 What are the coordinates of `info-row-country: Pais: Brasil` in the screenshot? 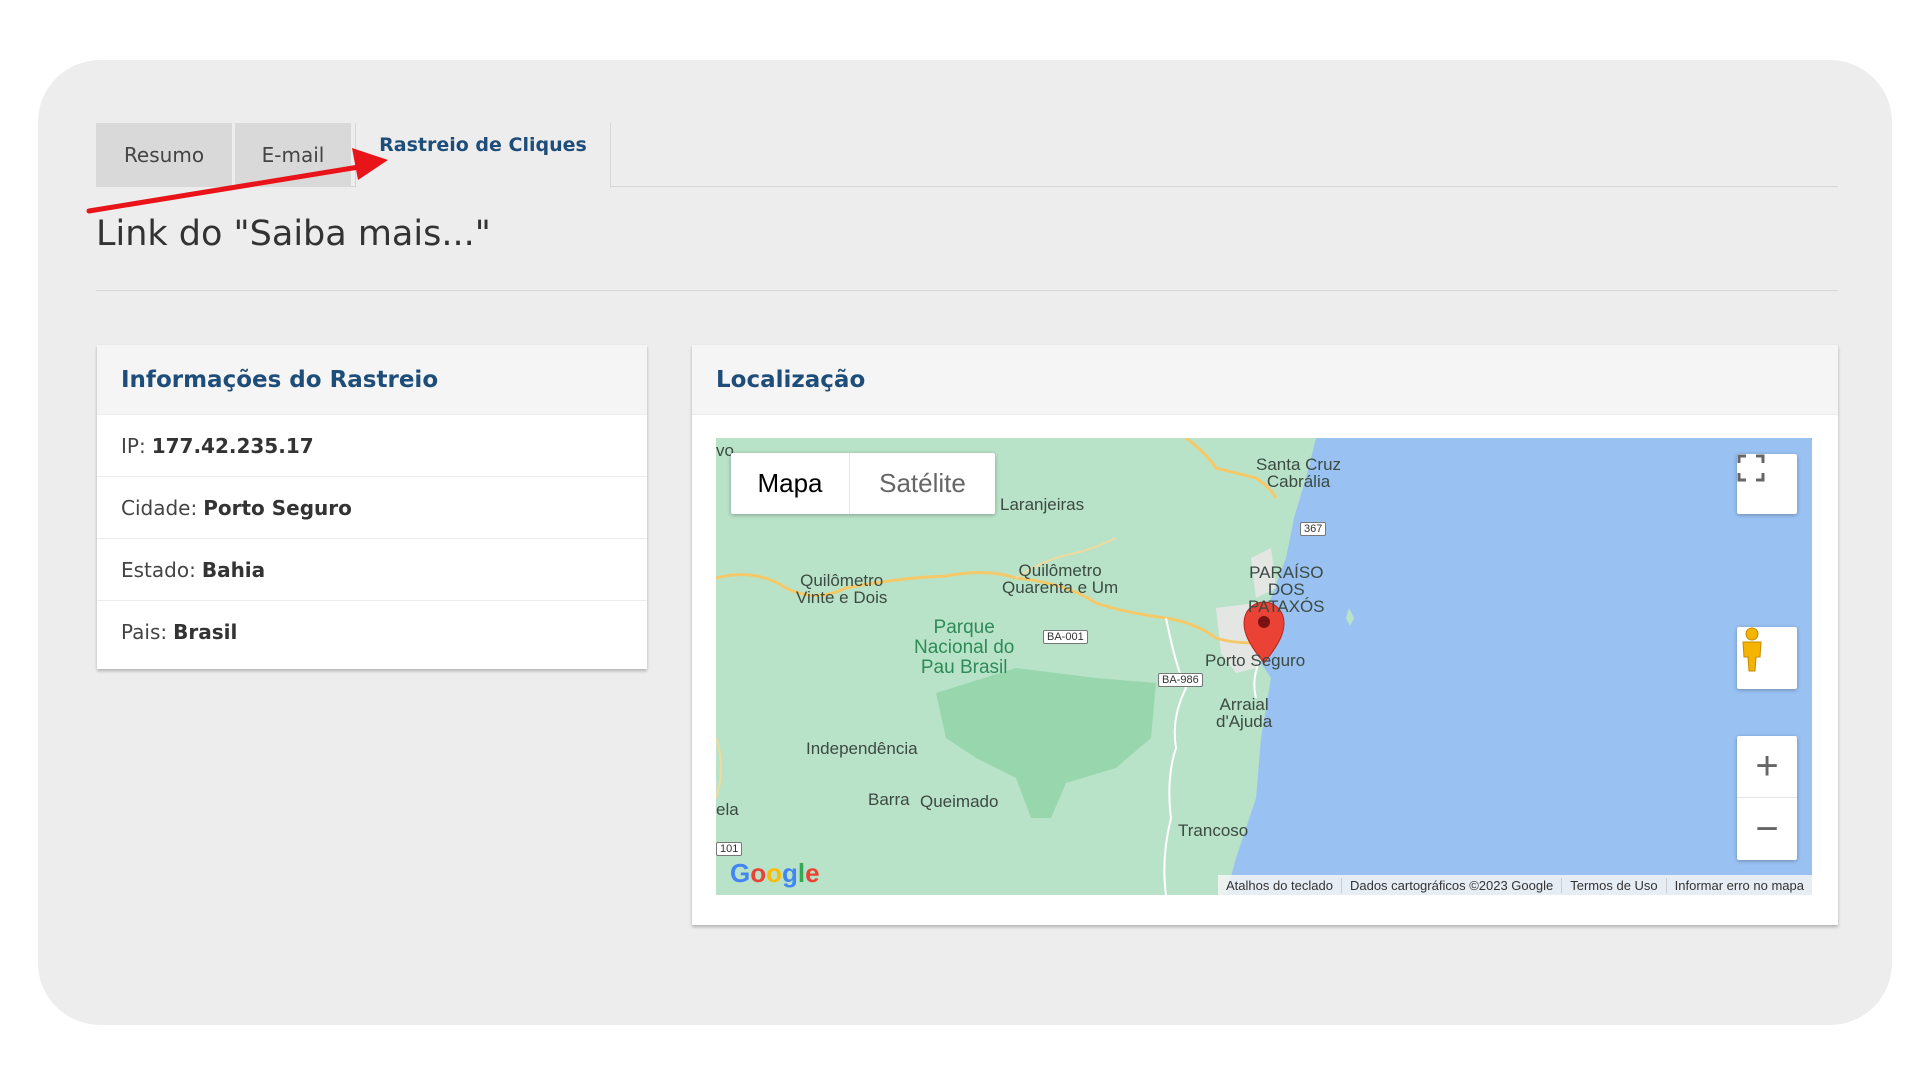 It's located at (372, 632).